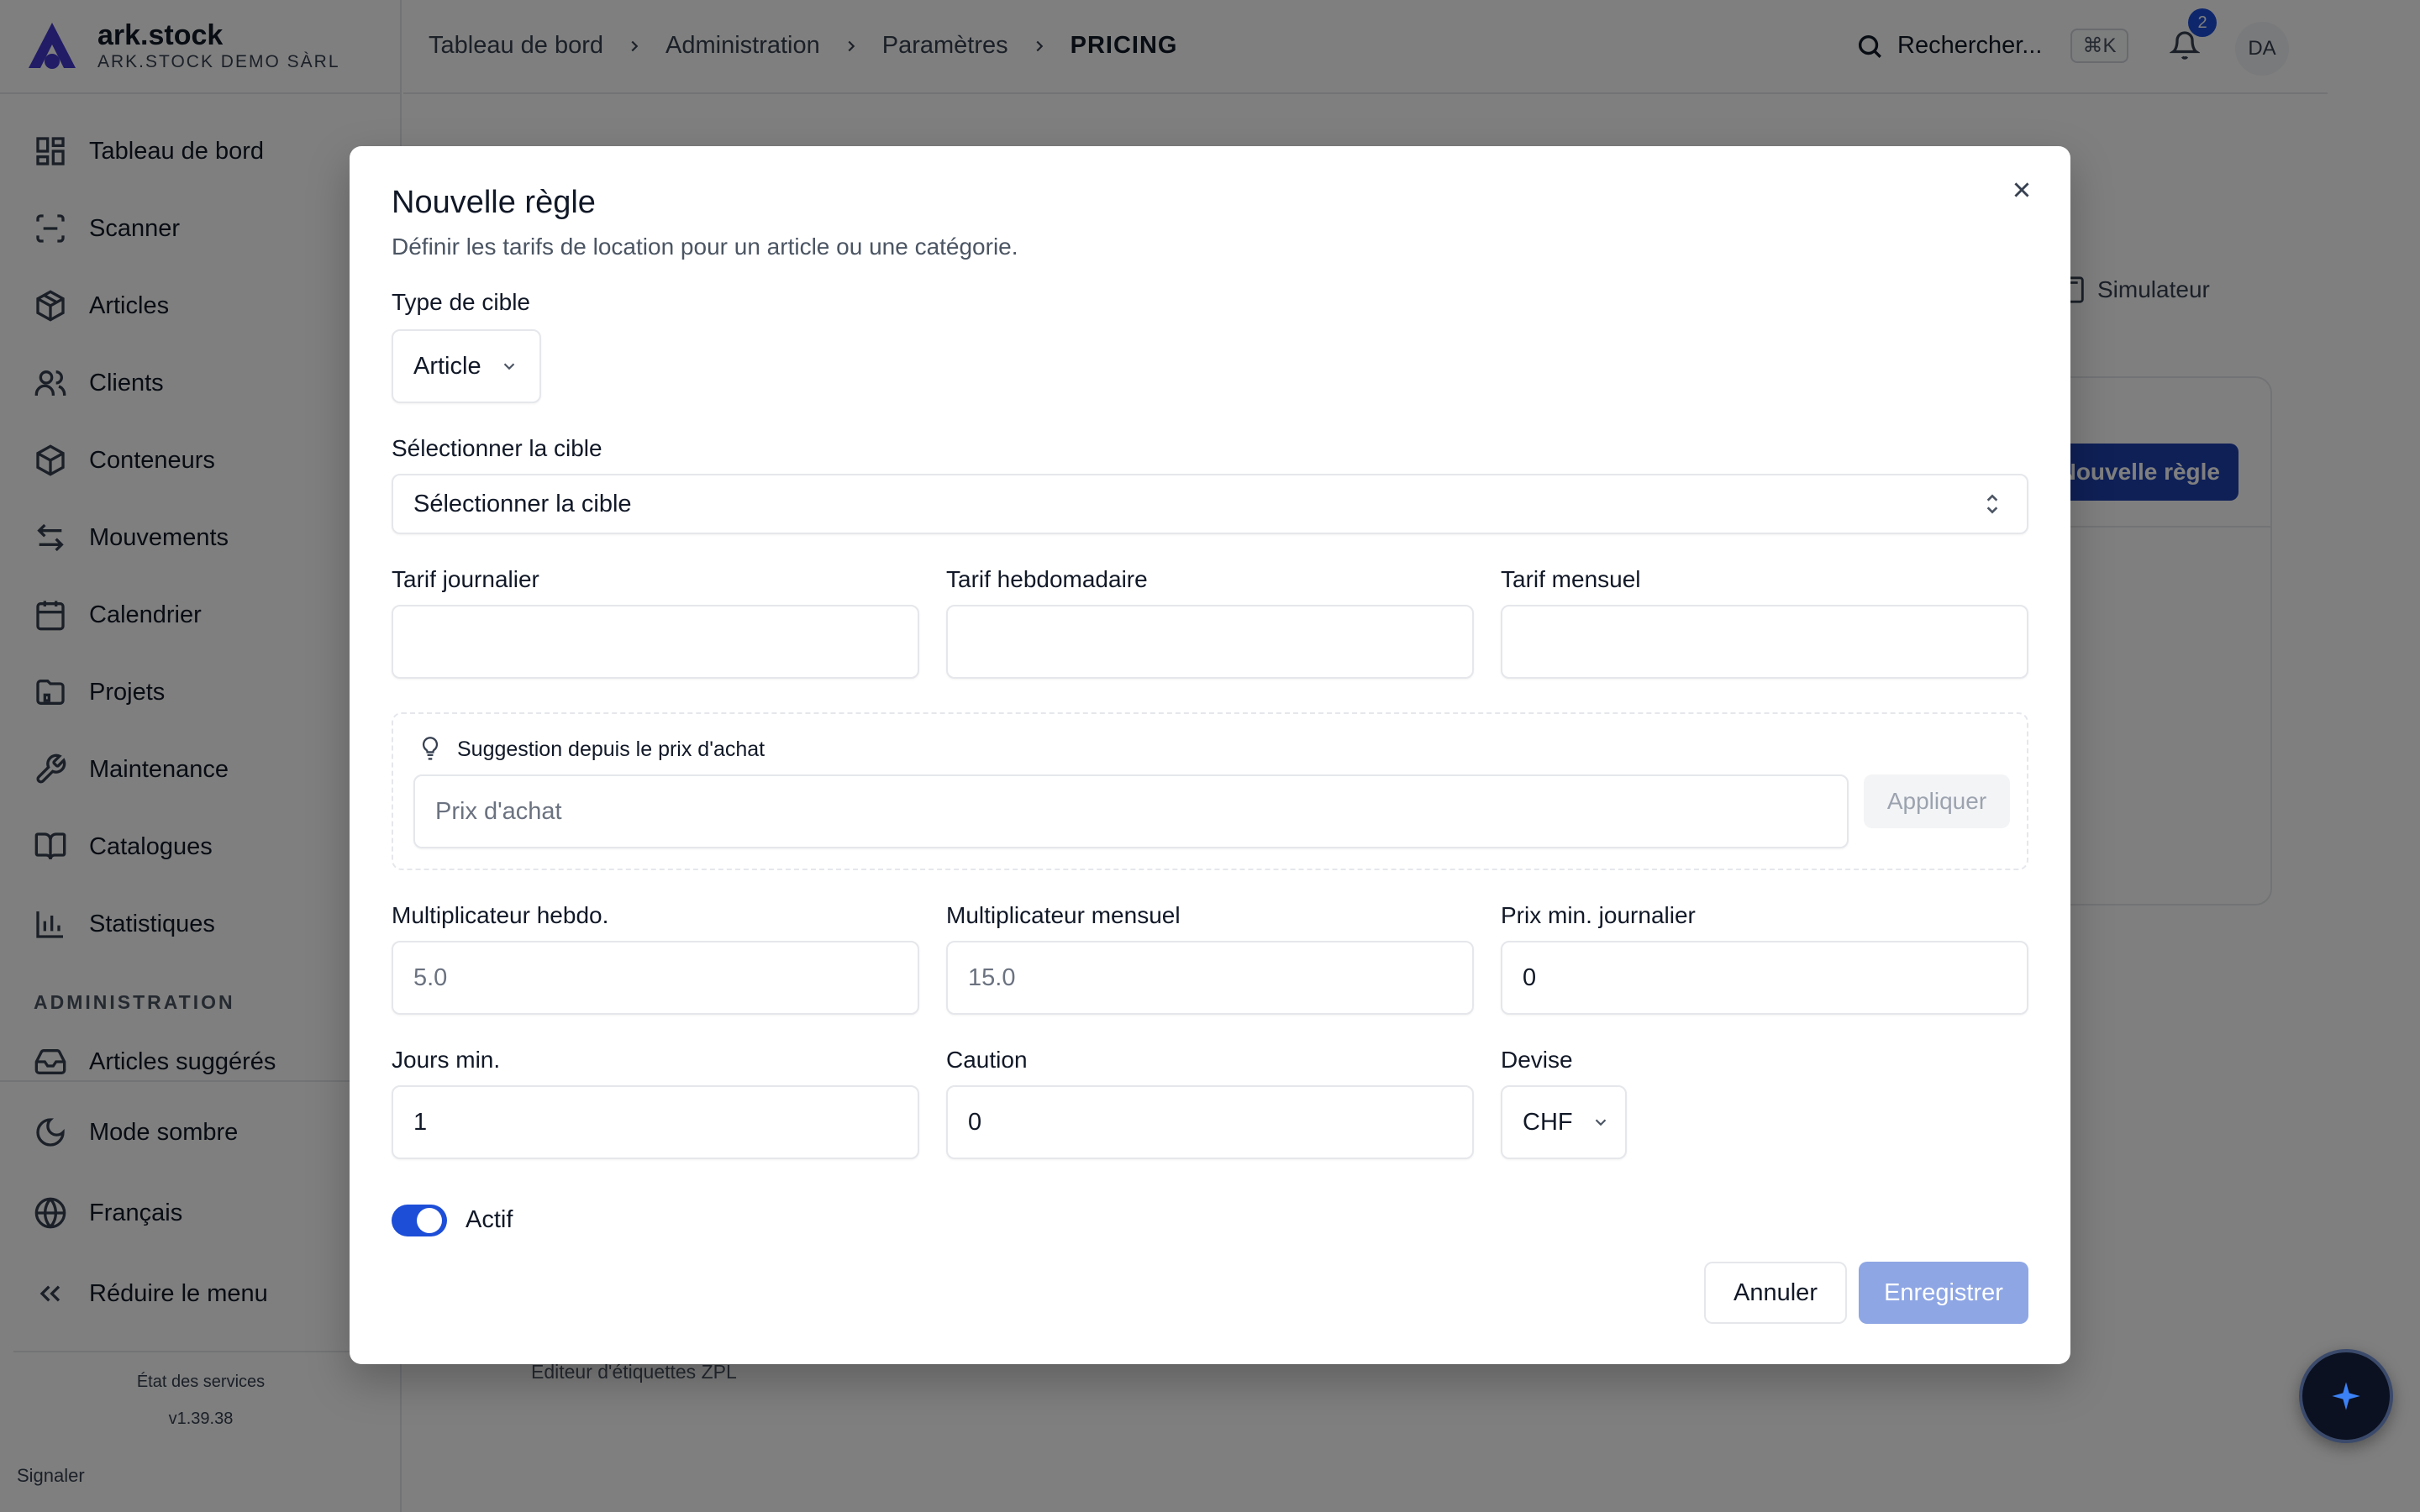 This screenshot has width=2420, height=1512. Describe the element at coordinates (447, 366) in the screenshot. I see `target-type-value: Article` at that location.